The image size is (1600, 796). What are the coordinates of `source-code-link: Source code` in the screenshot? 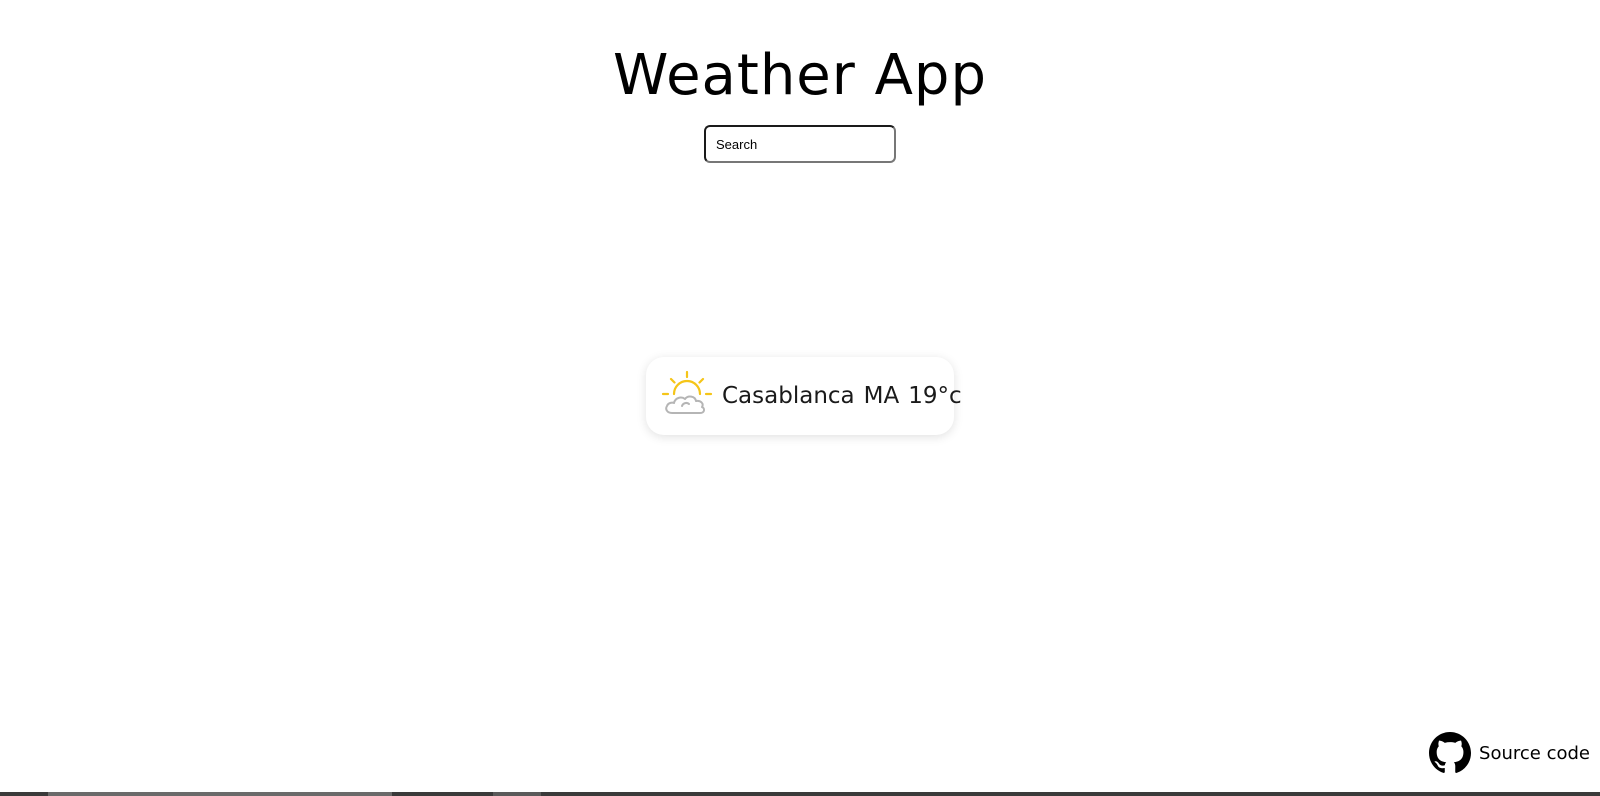 It's located at (1509, 753).